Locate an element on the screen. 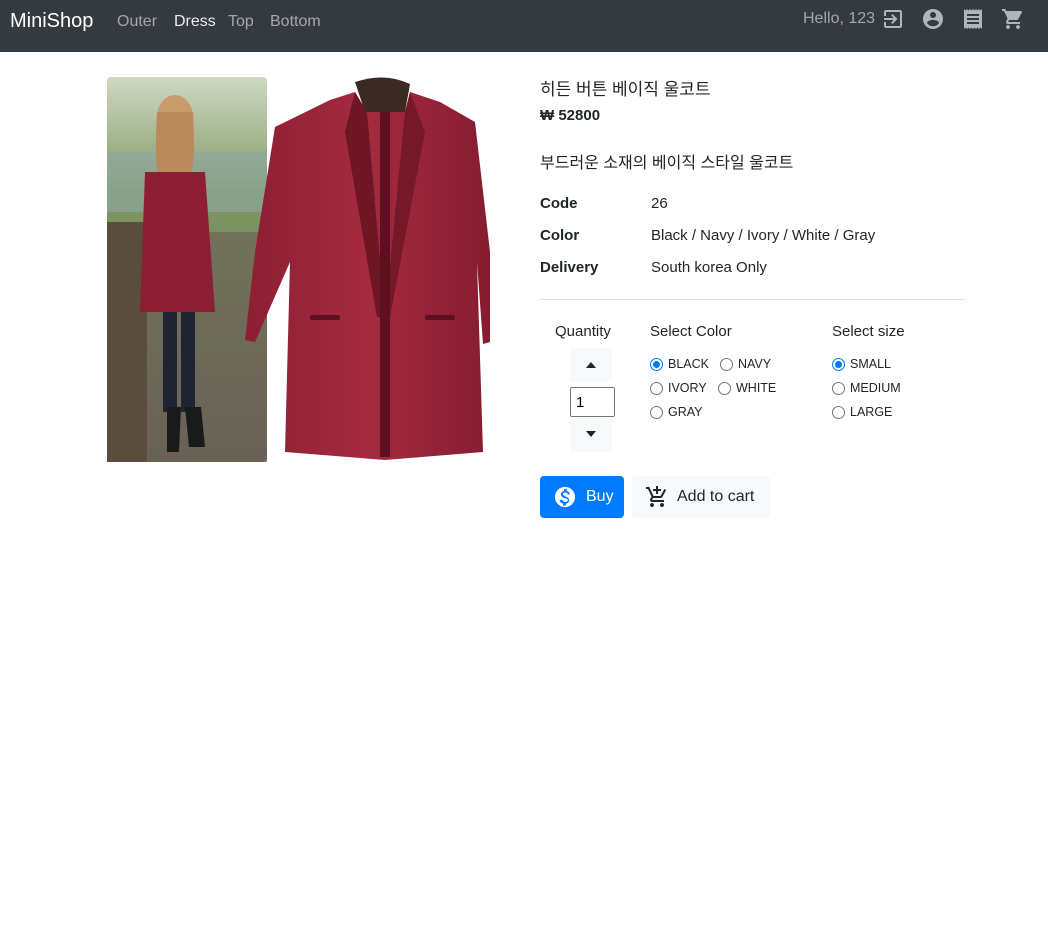 This screenshot has width=1048, height=945. color-option-label: WHITE is located at coordinates (756, 388).